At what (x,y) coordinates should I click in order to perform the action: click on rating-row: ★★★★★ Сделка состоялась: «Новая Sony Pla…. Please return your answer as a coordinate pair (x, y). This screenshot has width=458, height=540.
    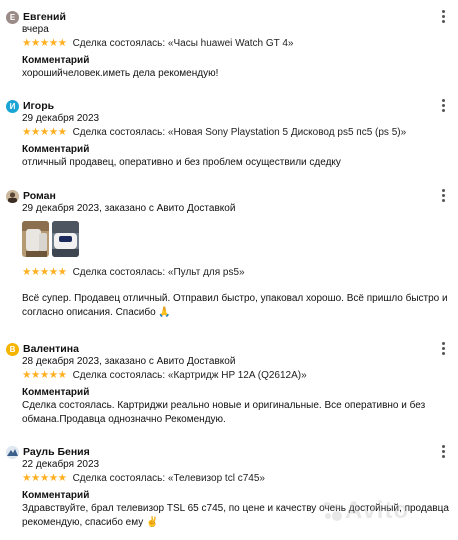
    Looking at the image, I should click on (214, 132).